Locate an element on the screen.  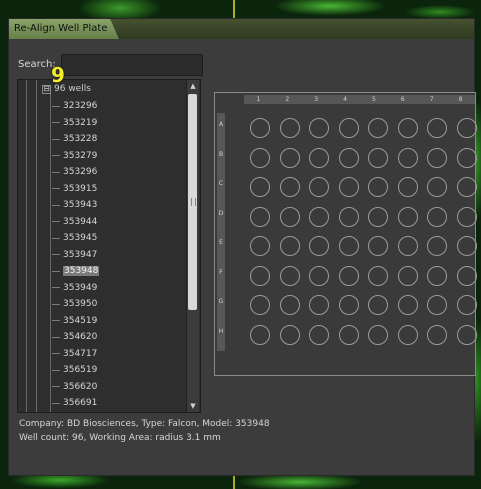
tree-item-label: 353296 is located at coordinates (80, 172).